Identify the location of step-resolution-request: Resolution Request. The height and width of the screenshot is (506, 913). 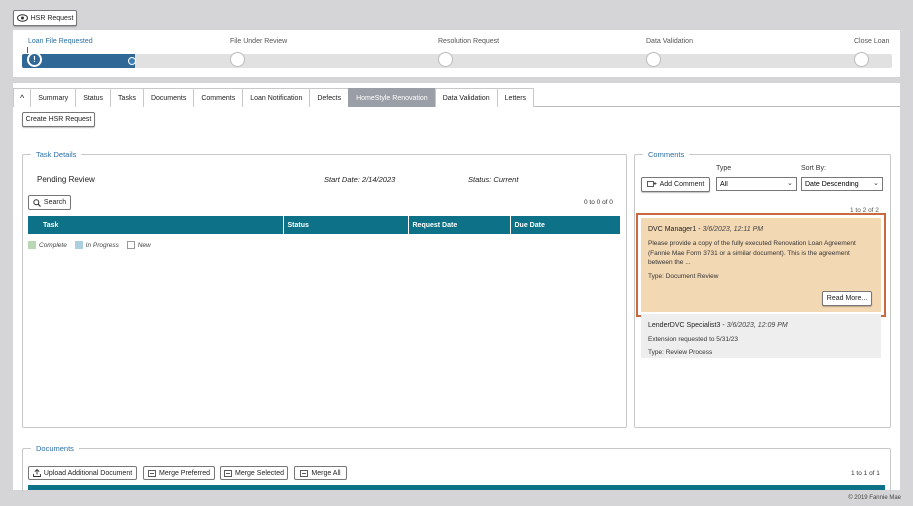
(469, 41).